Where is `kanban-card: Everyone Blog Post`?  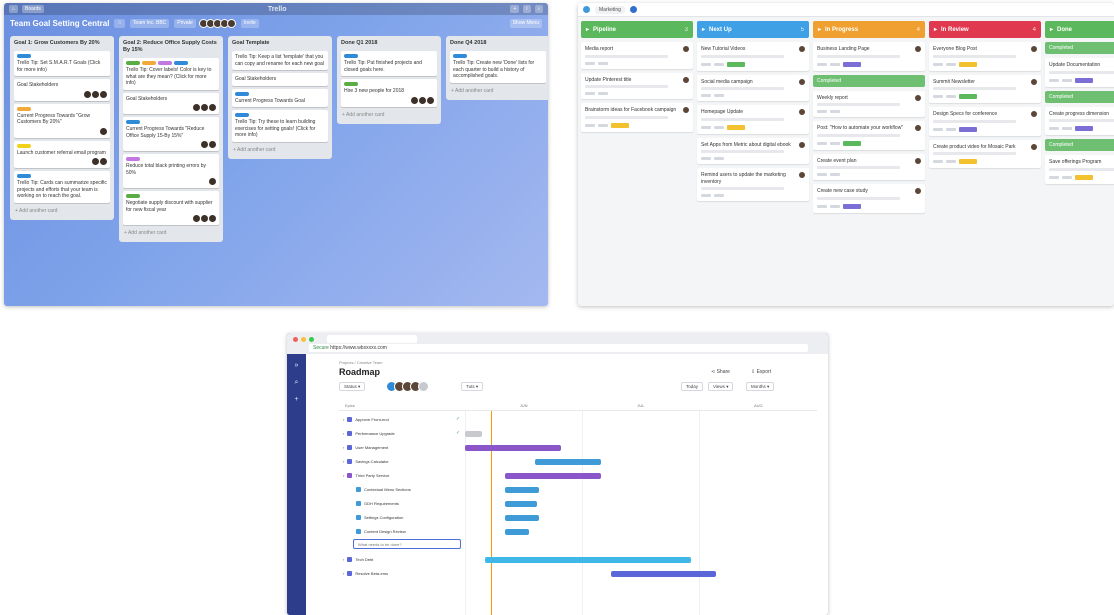
kanban-card: Everyone Blog Post is located at coordinates (985, 56).